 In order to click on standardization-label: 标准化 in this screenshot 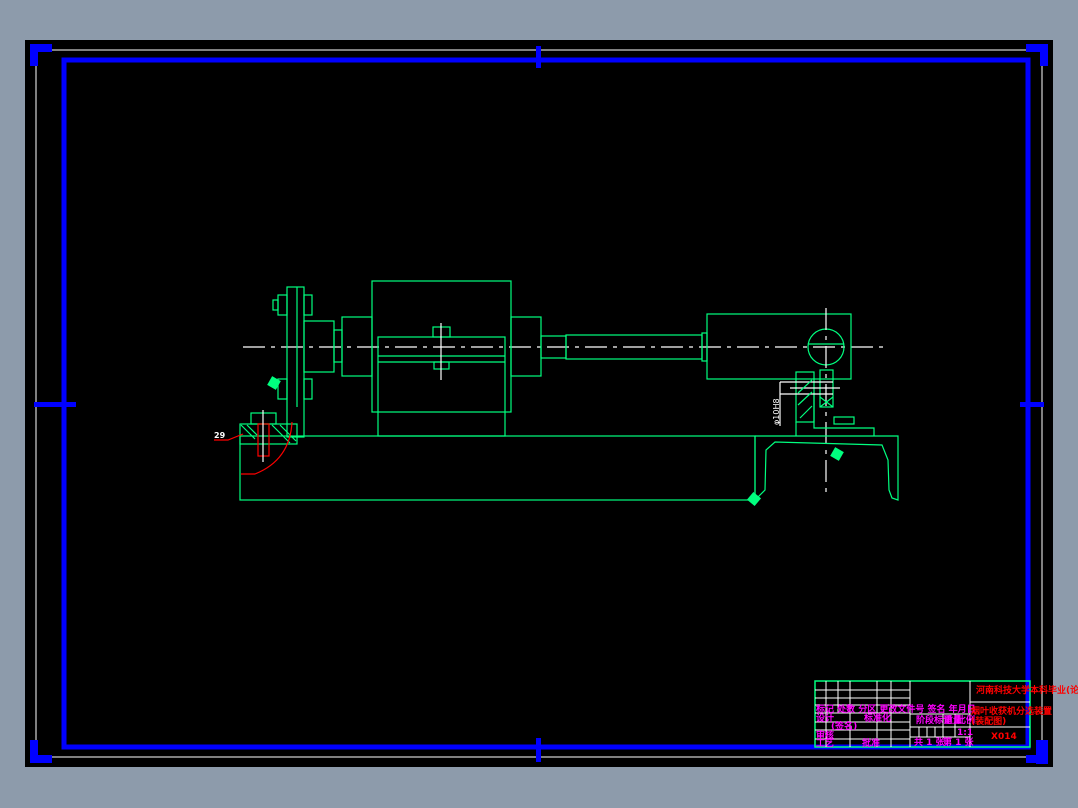, I will do `click(877, 718)`.